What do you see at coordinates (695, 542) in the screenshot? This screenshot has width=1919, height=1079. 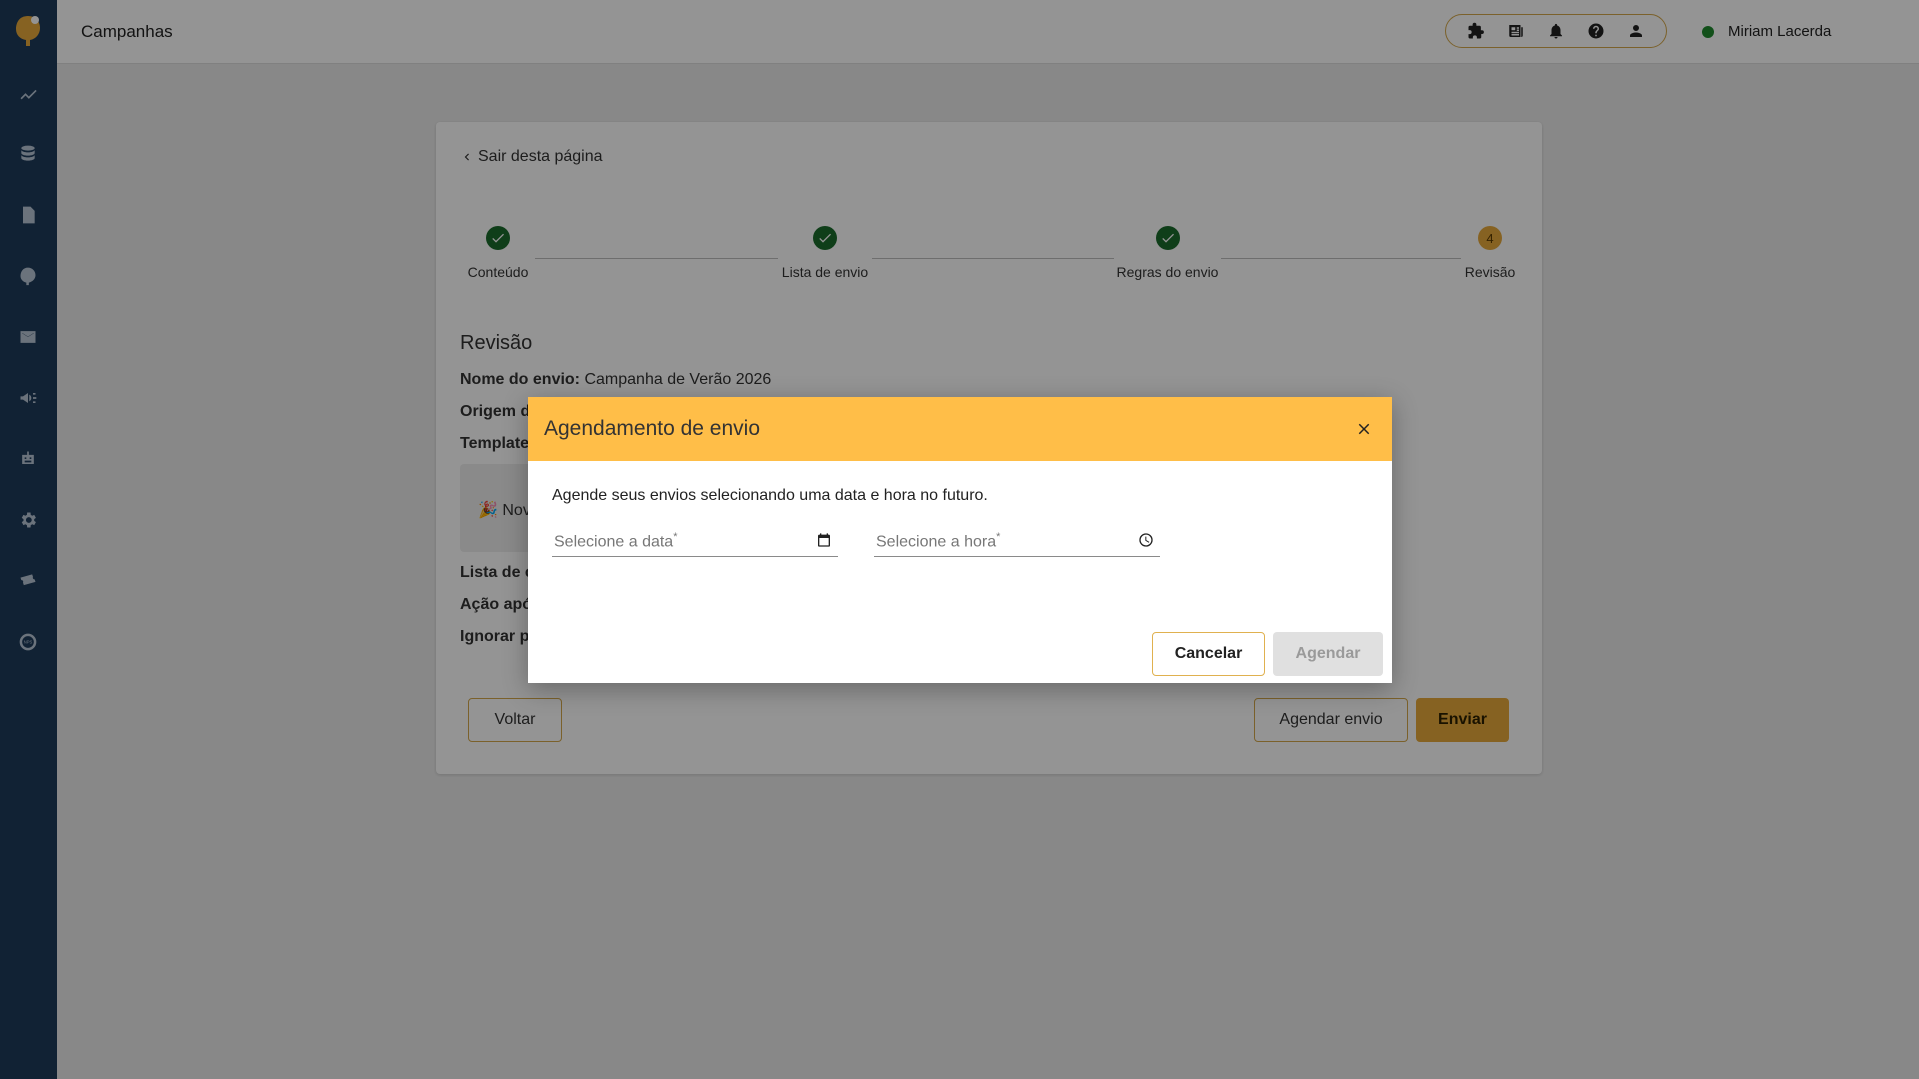 I see `date-field: Selecione a data*` at bounding box center [695, 542].